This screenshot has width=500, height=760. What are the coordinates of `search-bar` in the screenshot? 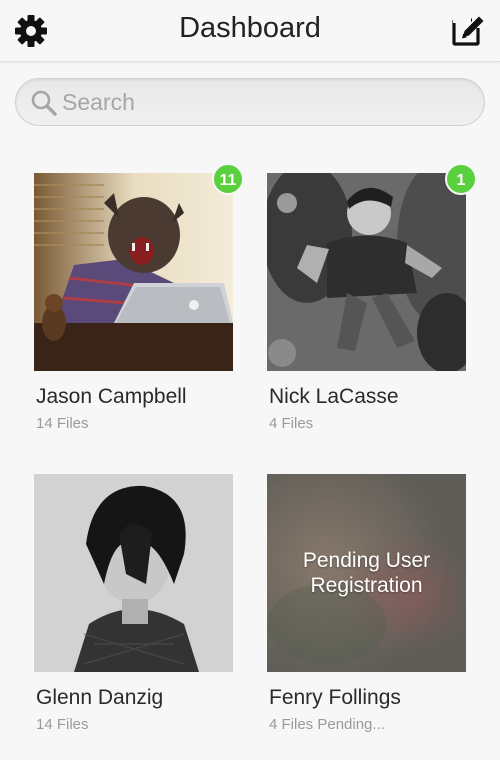 It's located at (250, 102).